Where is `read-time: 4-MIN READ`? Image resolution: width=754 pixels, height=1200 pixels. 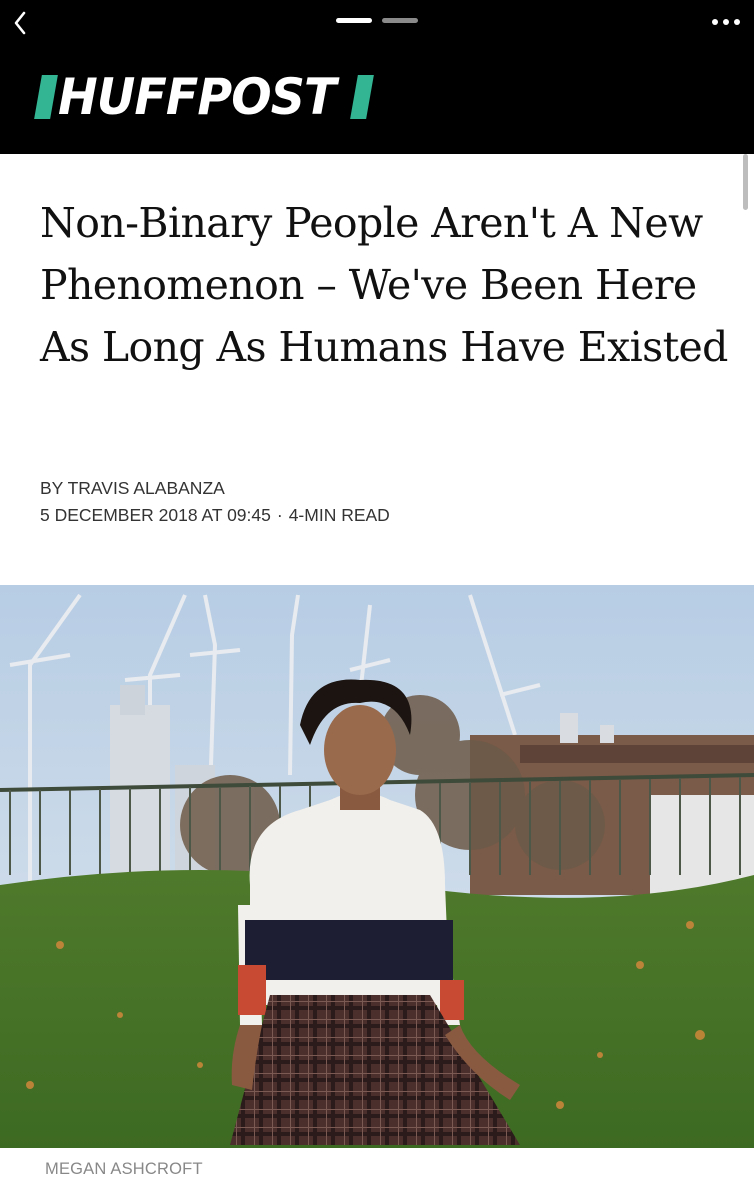 read-time: 4-MIN READ is located at coordinates (339, 515).